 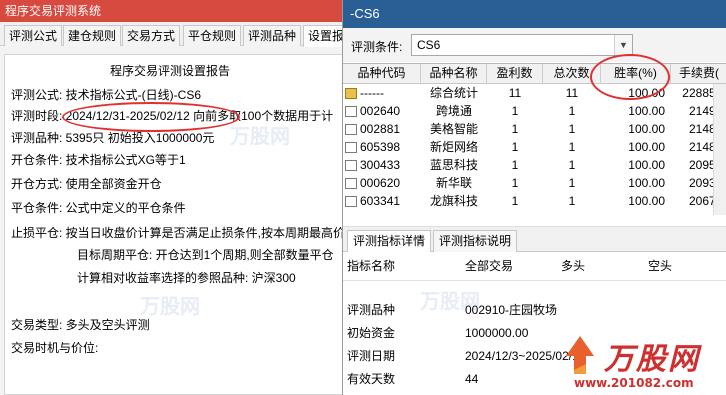 What do you see at coordinates (453, 129) in the screenshot?
I see `cell-text: 美格智能` at bounding box center [453, 129].